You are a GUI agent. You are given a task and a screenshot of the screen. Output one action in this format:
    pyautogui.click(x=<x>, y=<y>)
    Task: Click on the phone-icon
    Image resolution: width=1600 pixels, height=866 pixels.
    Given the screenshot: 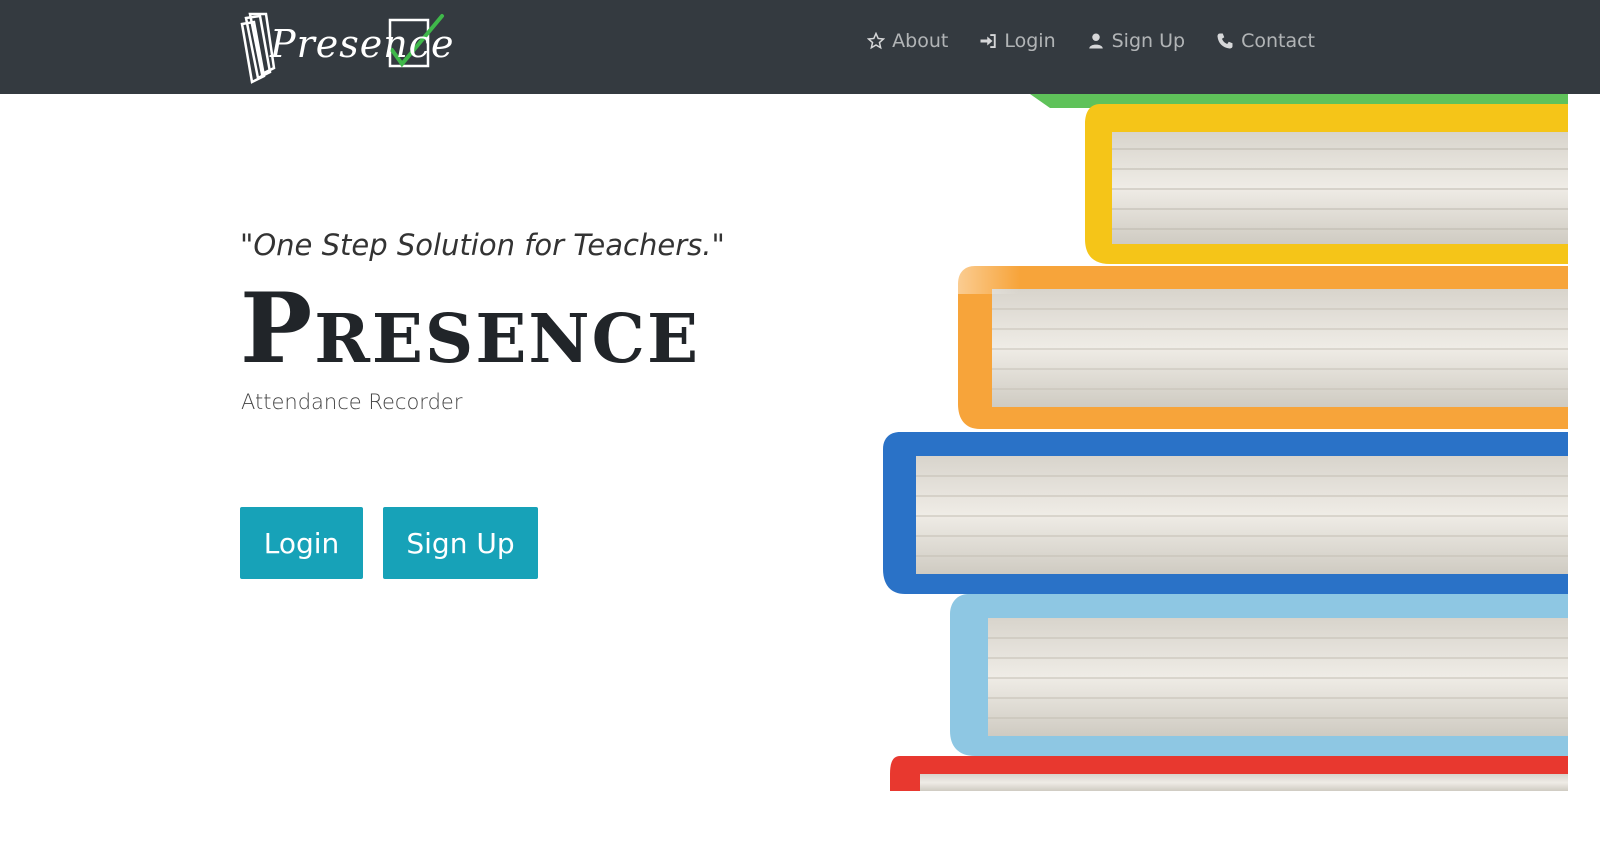 What is the action you would take?
    pyautogui.click(x=1225, y=41)
    